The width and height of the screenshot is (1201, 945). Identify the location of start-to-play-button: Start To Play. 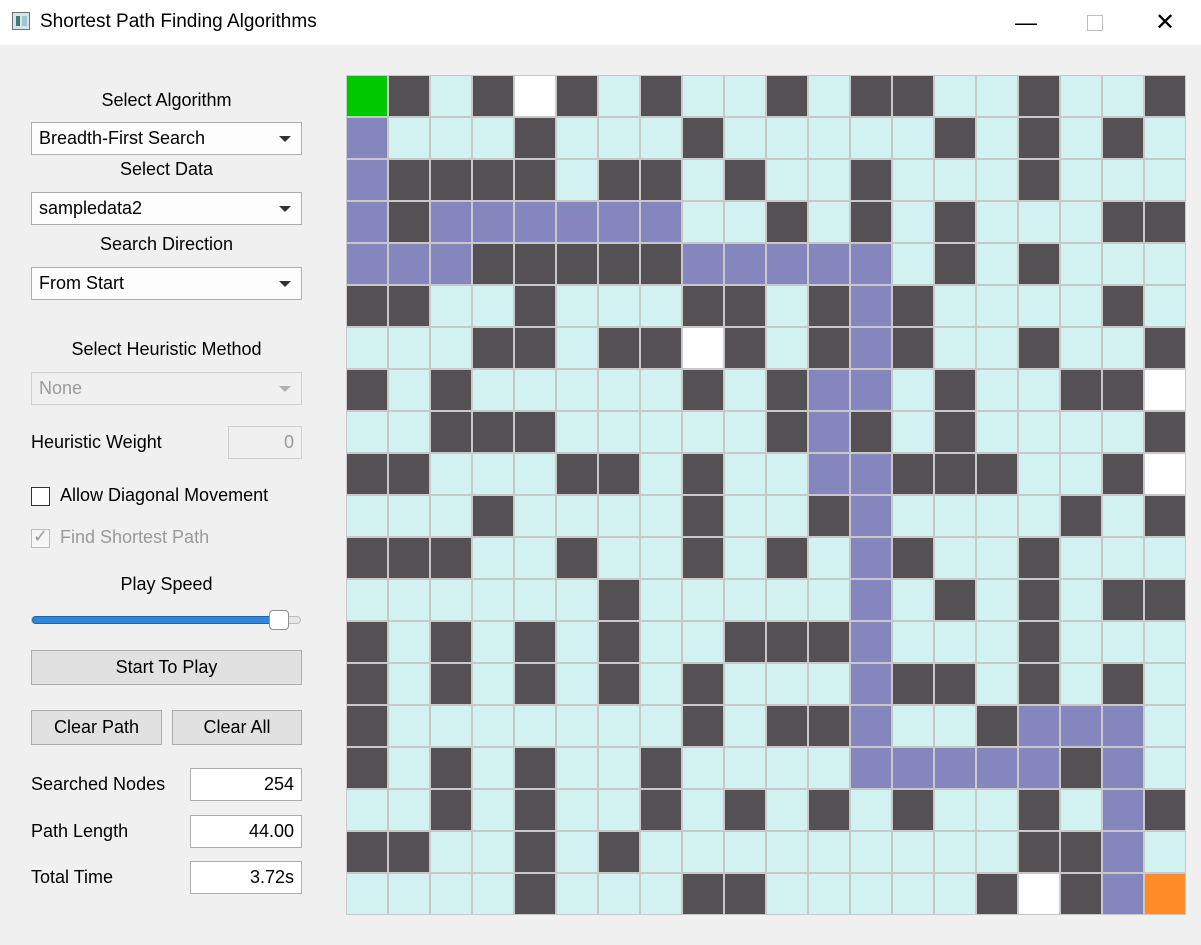
(166, 667).